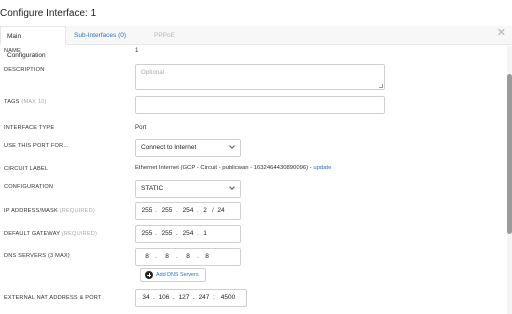 This screenshot has height=314, width=512. I want to click on default-gateway-hint: (REQUIRED), so click(79, 234).